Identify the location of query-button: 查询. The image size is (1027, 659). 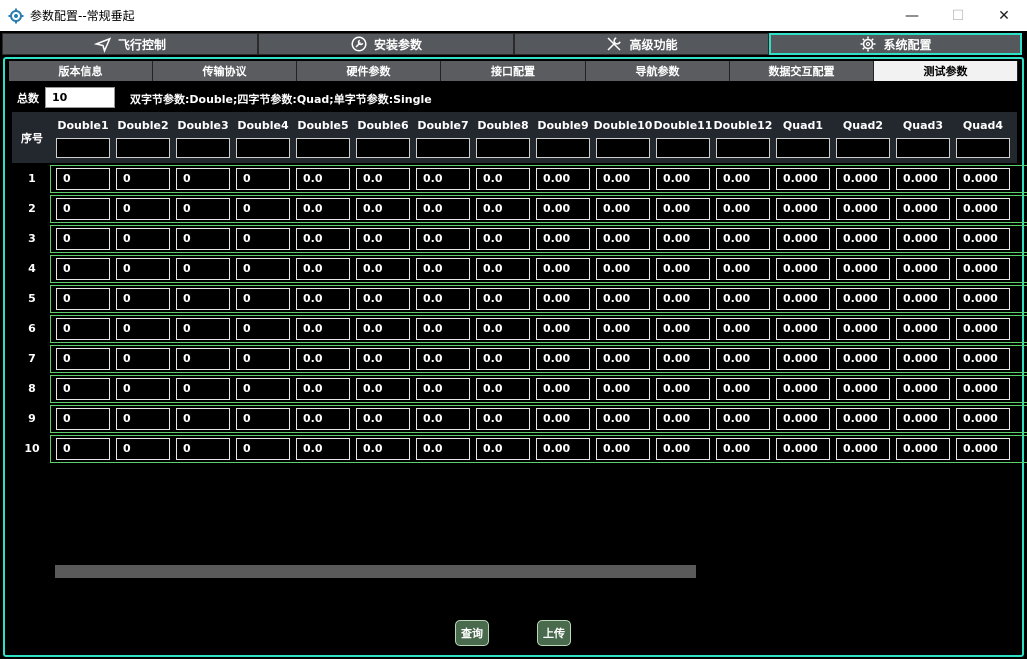
(472, 633).